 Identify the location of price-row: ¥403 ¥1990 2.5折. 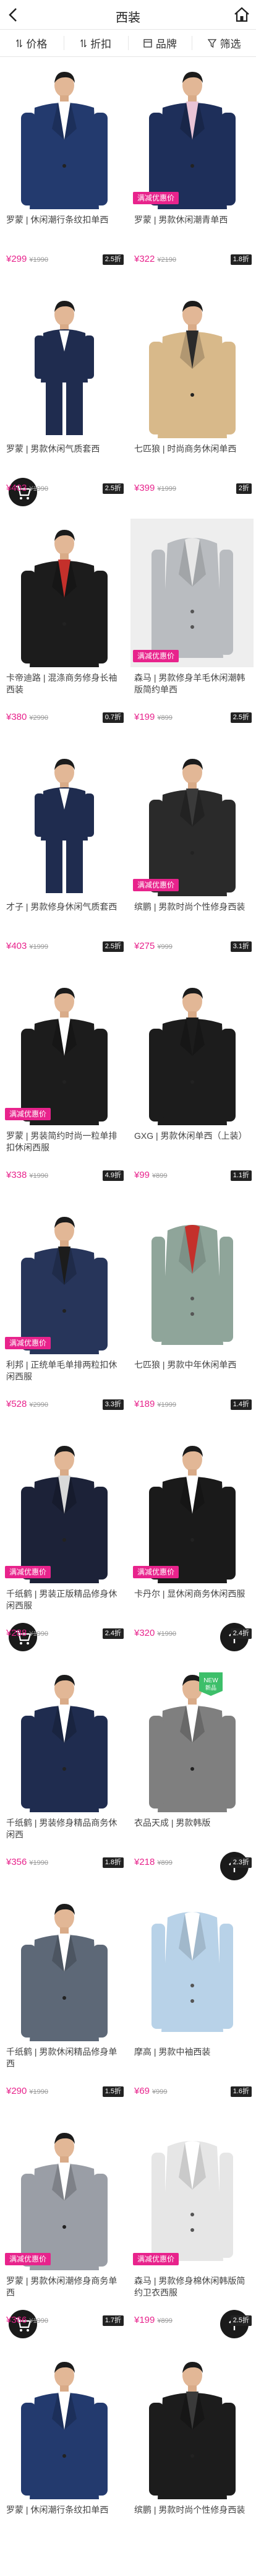
(65, 489).